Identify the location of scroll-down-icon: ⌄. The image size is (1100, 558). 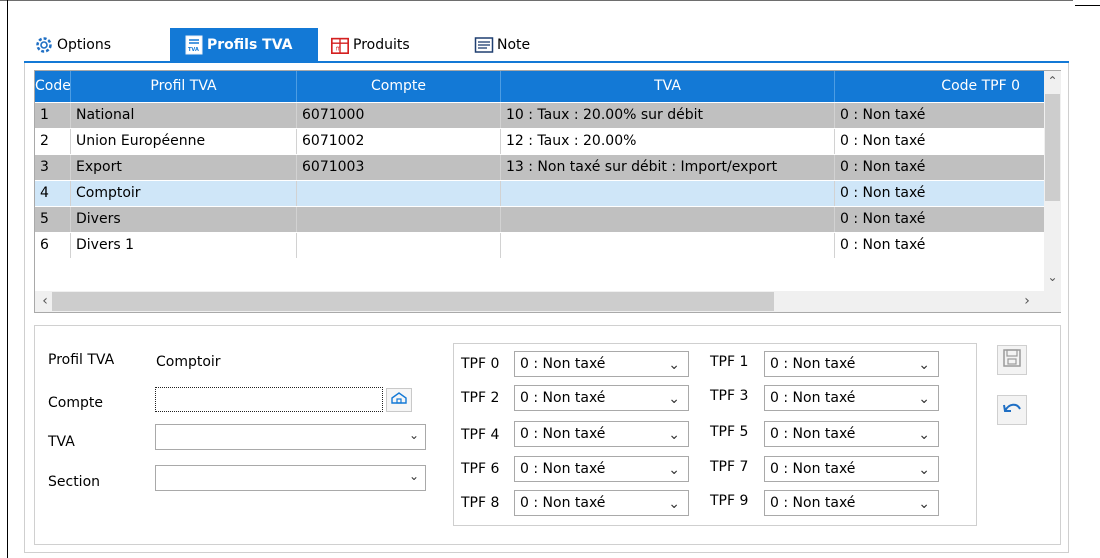
(1052, 277).